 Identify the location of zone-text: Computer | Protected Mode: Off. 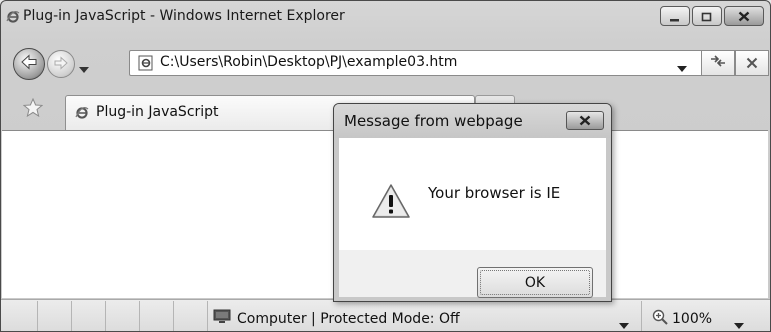
(348, 318).